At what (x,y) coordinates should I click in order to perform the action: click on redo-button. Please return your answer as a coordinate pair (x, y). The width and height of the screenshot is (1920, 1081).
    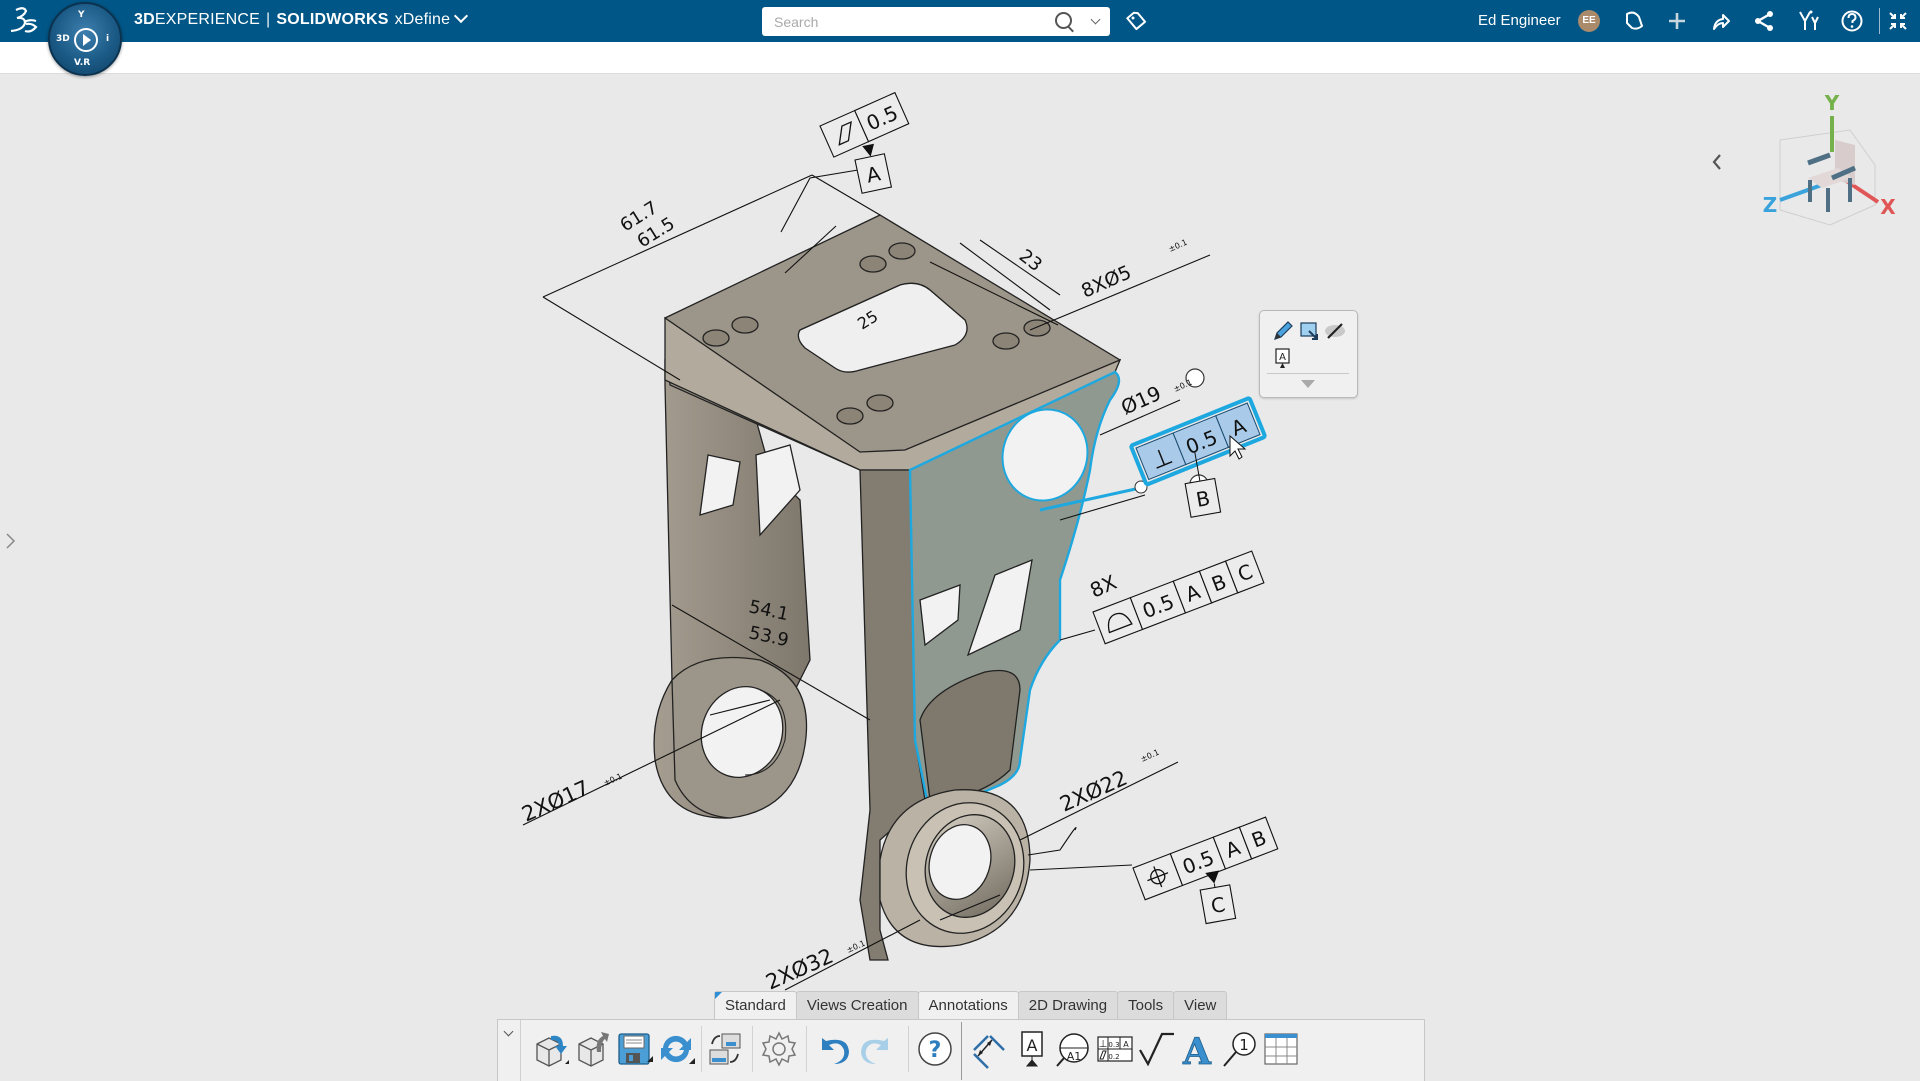
    Looking at the image, I should click on (877, 1049).